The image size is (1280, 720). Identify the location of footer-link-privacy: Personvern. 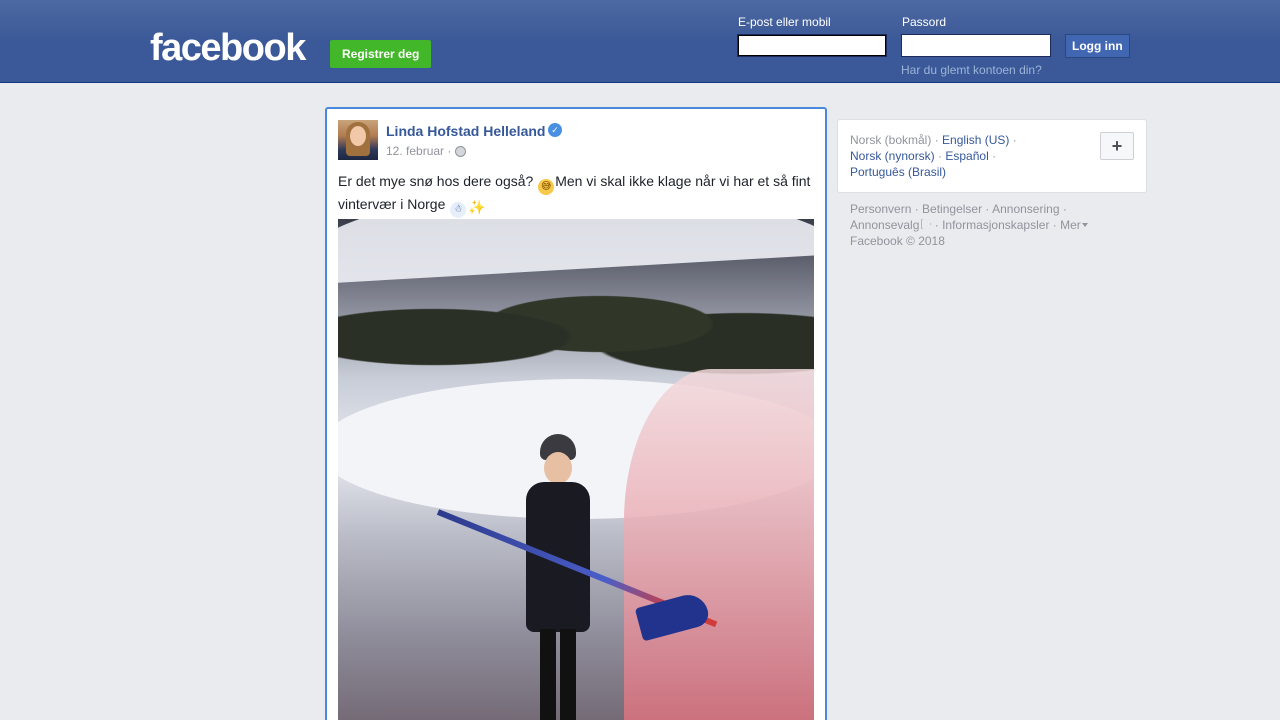
(880, 209).